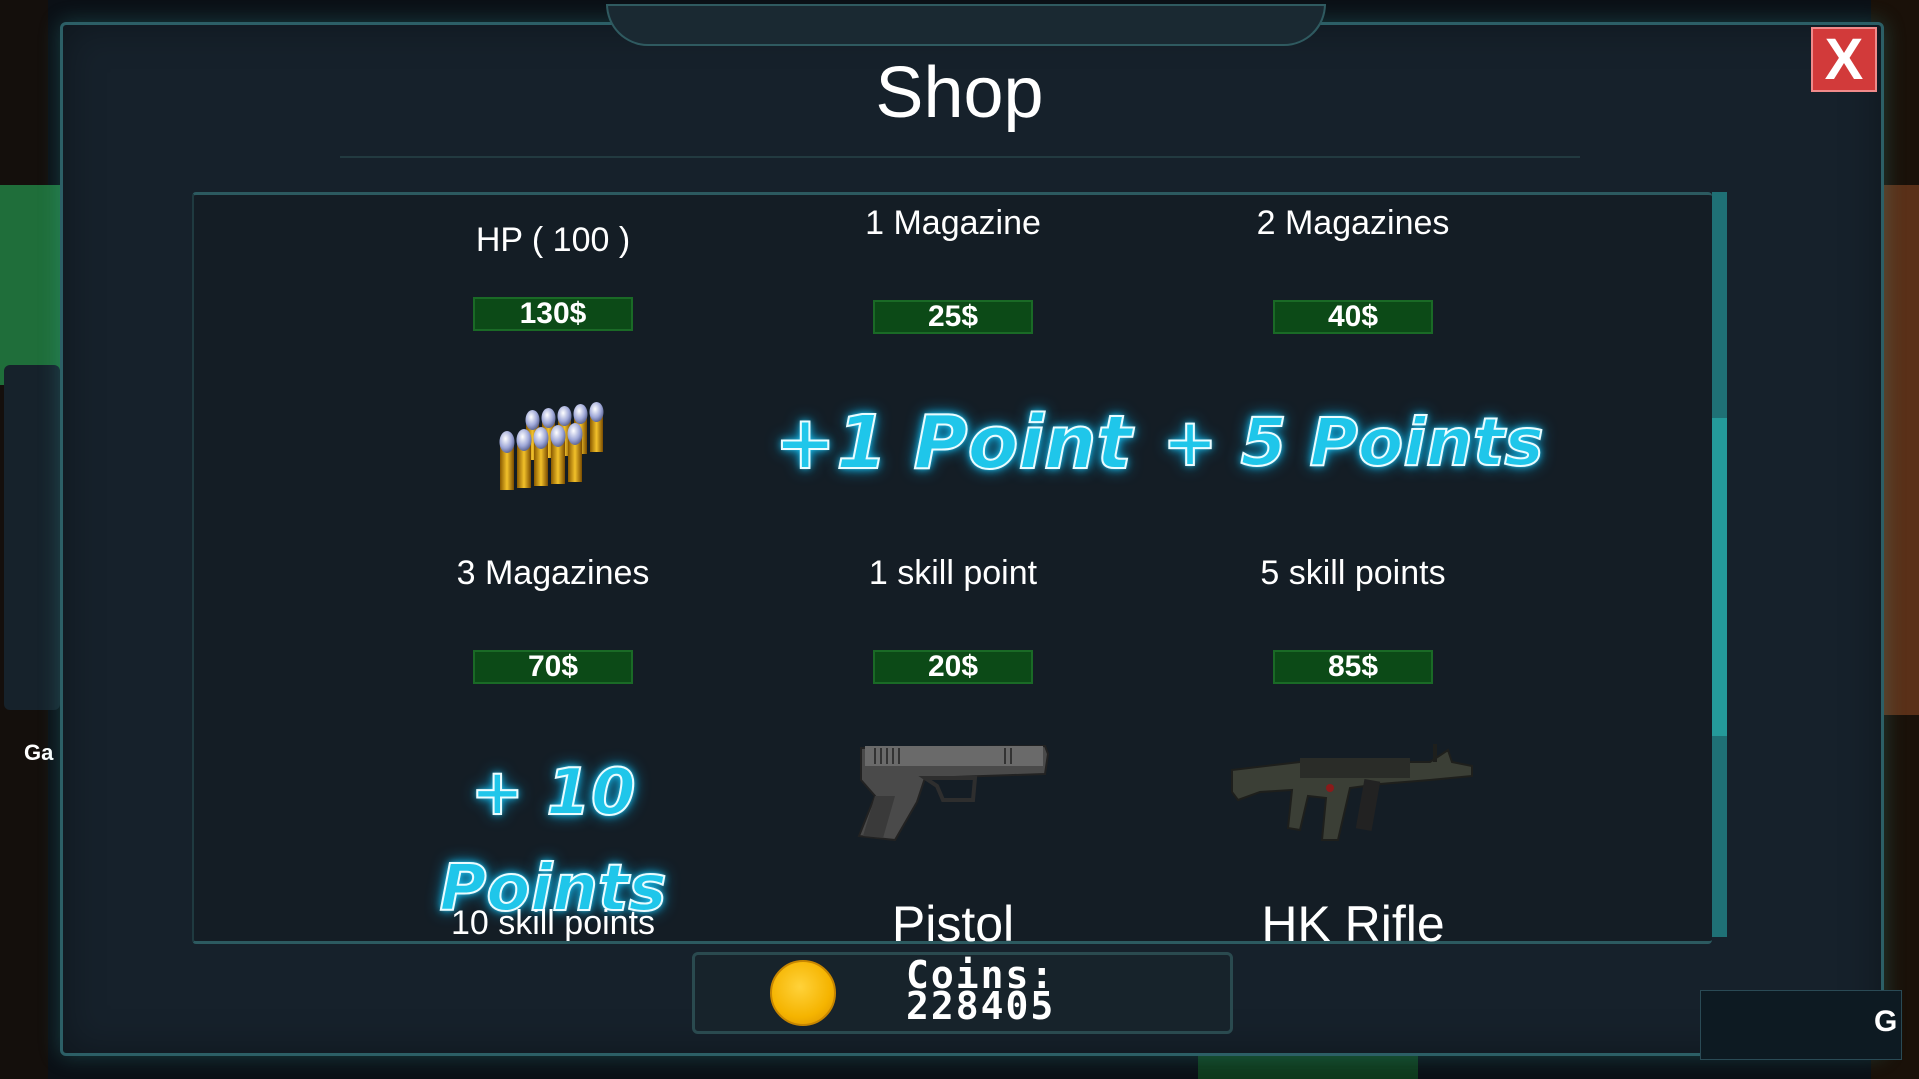  What do you see at coordinates (552, 442) in the screenshot?
I see `ammo-bullets-icon` at bounding box center [552, 442].